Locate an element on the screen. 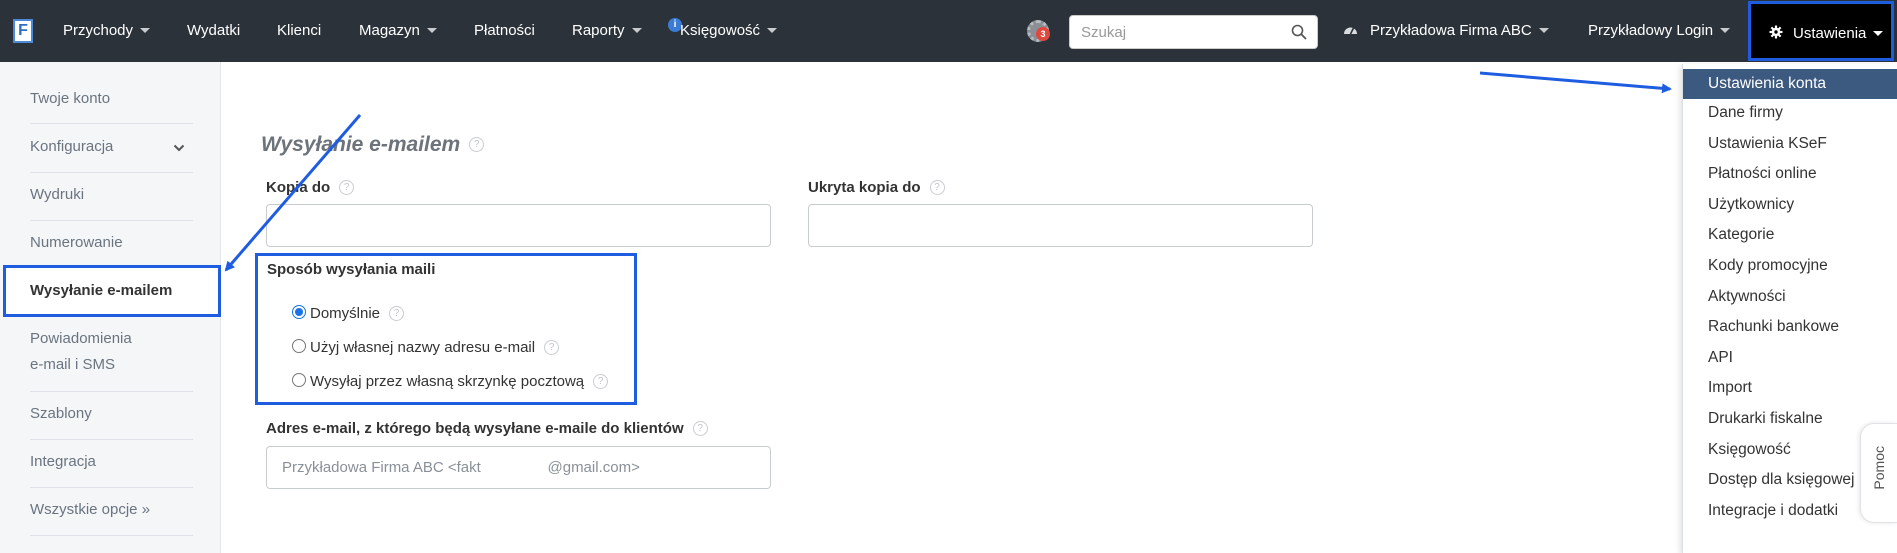 The width and height of the screenshot is (1897, 553). nav-platnosci: Płatności is located at coordinates (504, 31).